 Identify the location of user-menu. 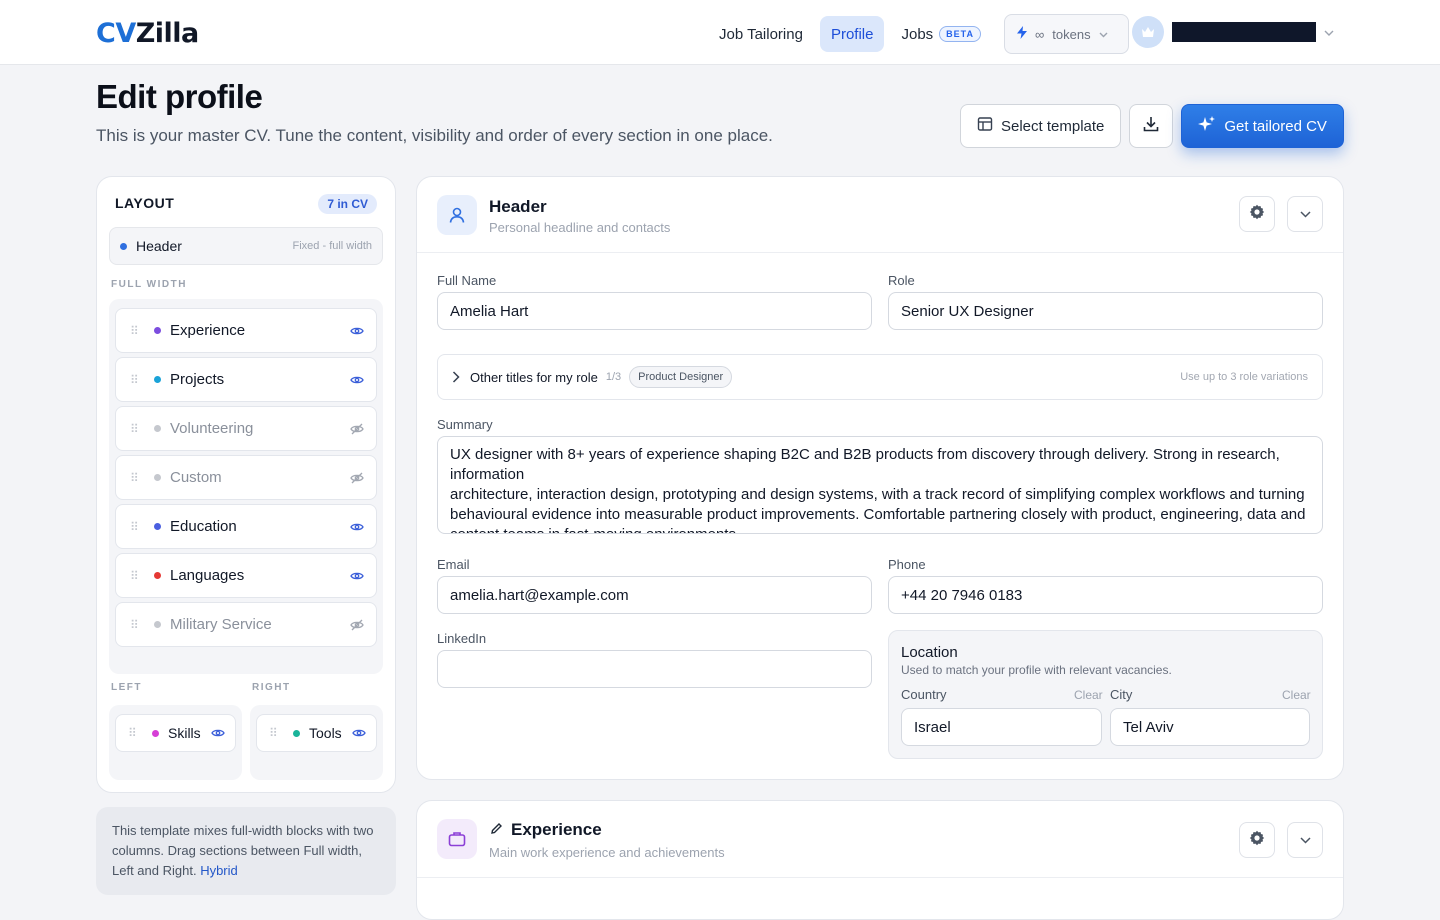
(1233, 32).